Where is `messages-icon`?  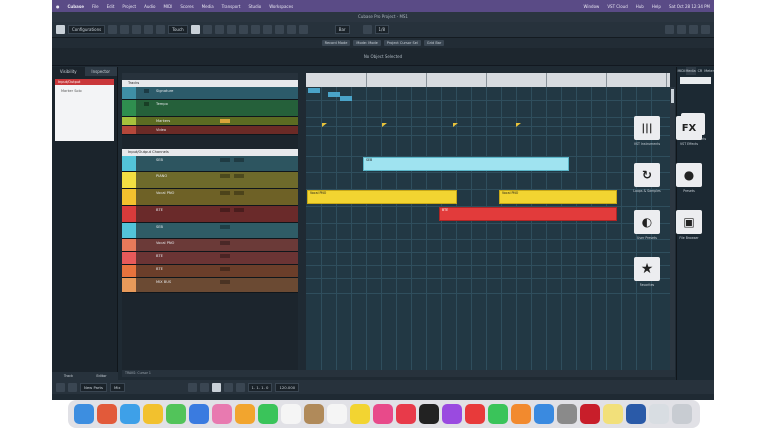
messages-icon is located at coordinates (176, 414).